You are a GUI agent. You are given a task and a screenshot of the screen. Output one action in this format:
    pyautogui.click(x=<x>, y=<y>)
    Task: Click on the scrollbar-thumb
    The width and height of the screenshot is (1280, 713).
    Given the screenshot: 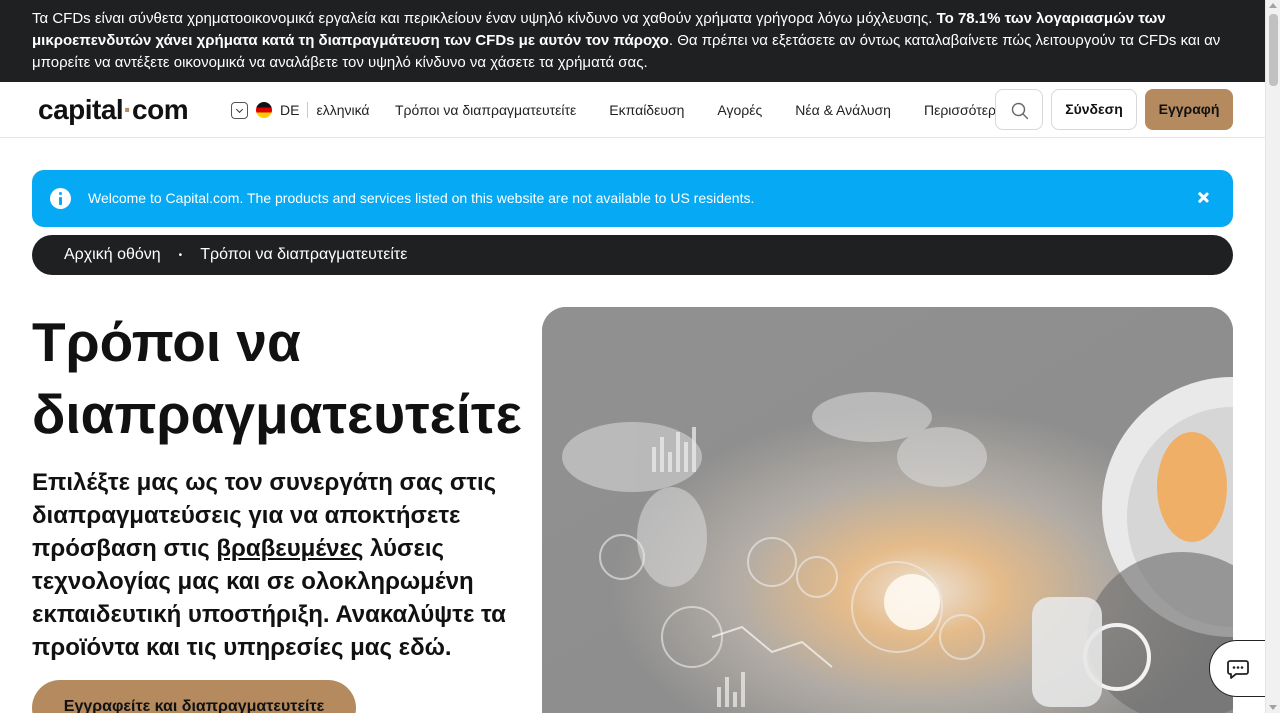 What is the action you would take?
    pyautogui.click(x=1273, y=50)
    